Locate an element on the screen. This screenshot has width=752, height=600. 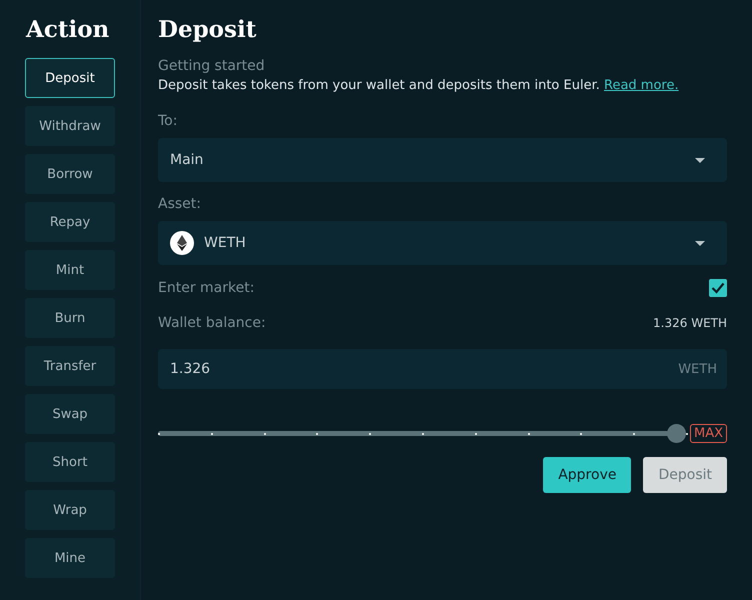
field-label: Asset: is located at coordinates (180, 204).